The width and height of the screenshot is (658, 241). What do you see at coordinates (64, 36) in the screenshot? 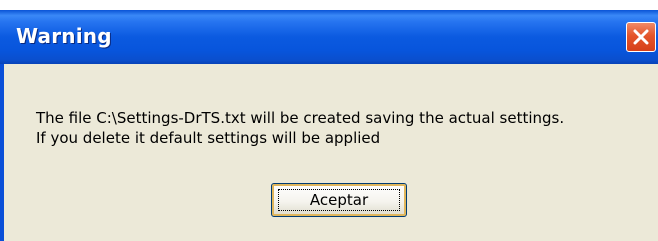
I see `dialog-title: Warning` at bounding box center [64, 36].